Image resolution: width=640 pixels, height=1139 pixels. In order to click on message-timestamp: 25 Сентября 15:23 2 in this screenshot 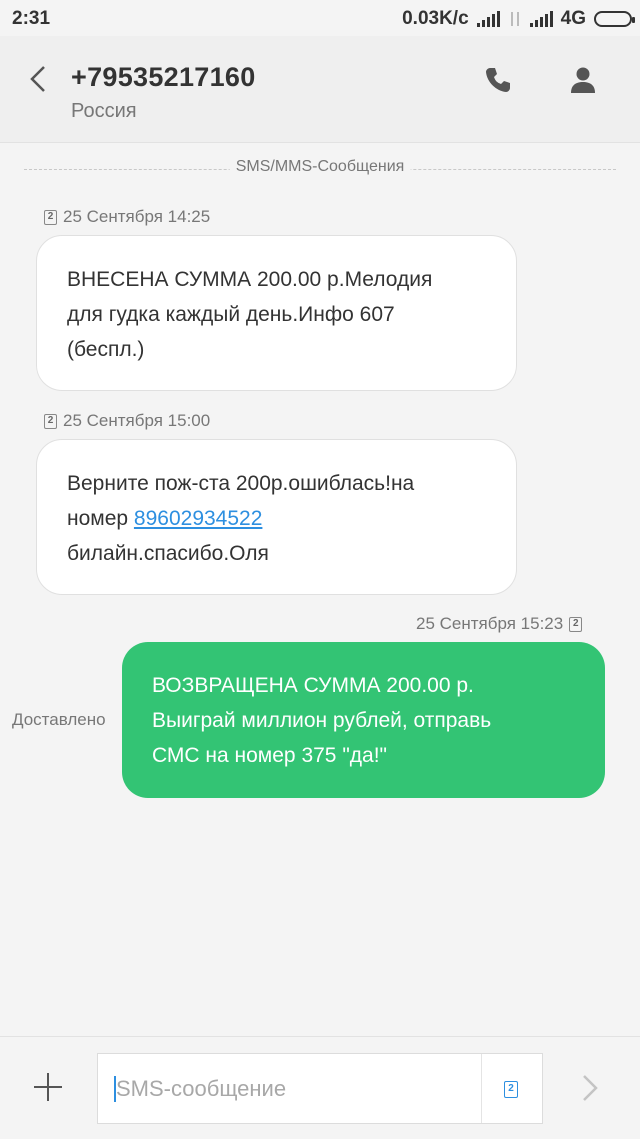, I will do `click(499, 624)`.